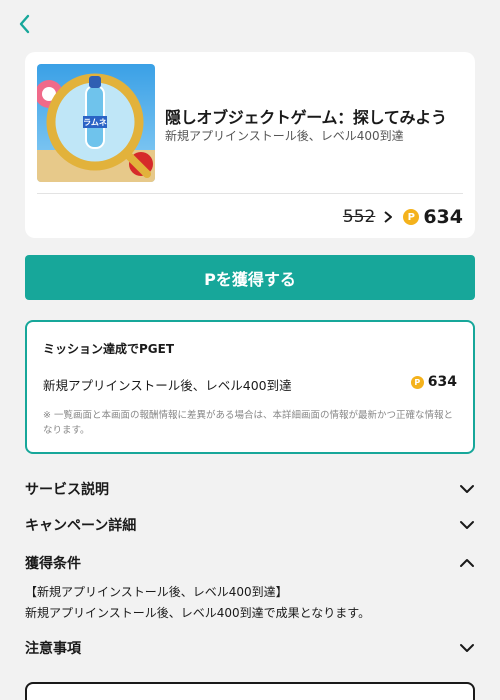  Describe the element at coordinates (81, 526) in the screenshot. I see `accordion-label: キャンペーン詳細` at that location.